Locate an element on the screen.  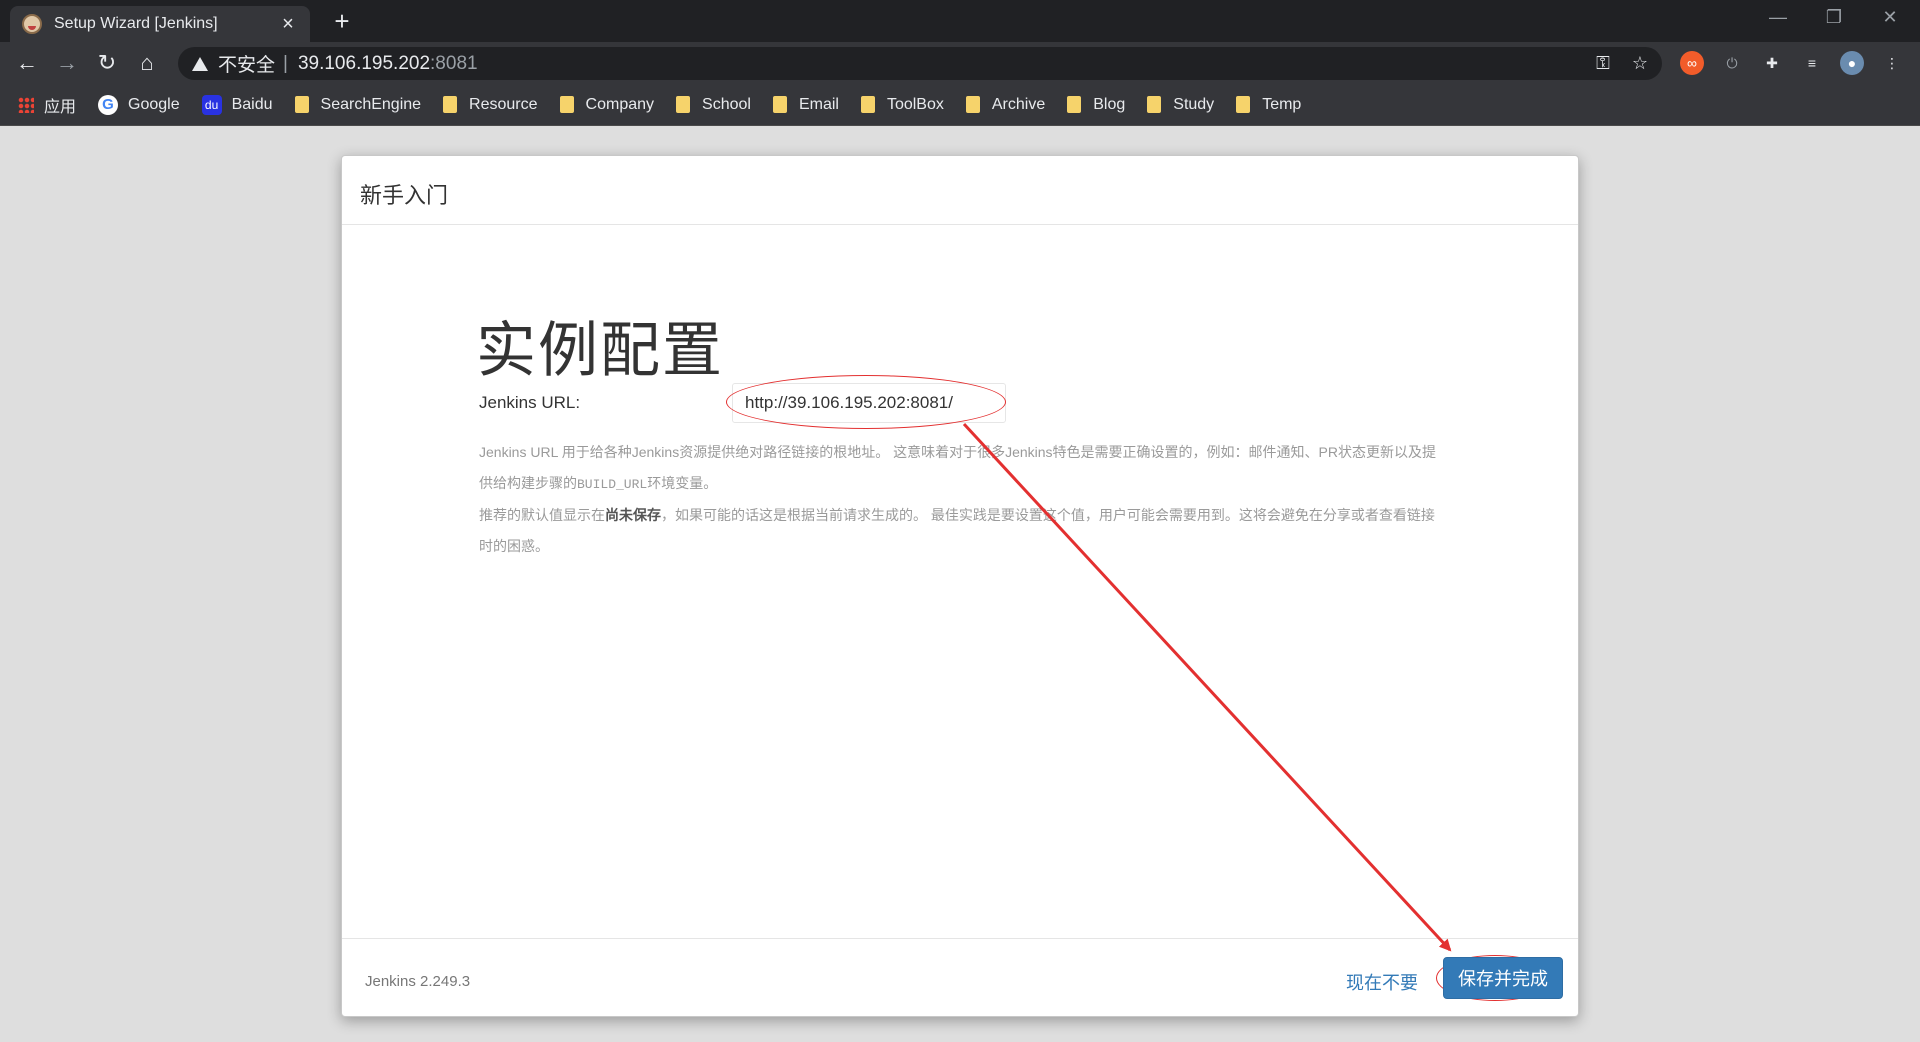
reading-list-icon: ≡ is located at coordinates (1812, 63).